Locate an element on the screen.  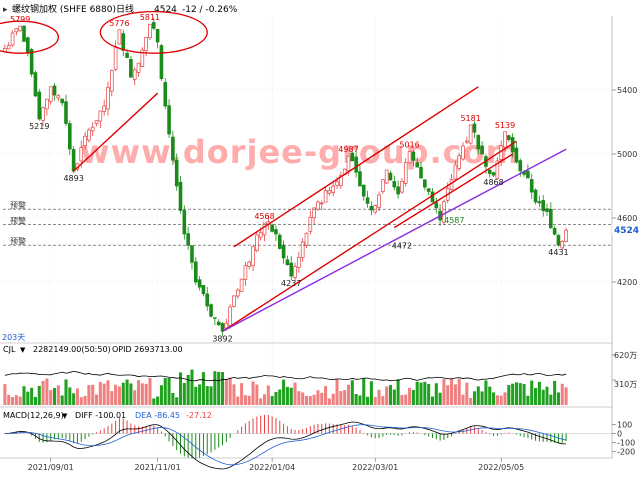
last-price-value: 4524 is located at coordinates (626, 231).